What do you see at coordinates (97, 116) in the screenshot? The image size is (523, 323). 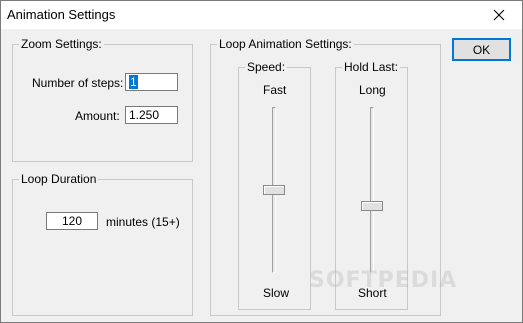 I see `amount-label: Amount:` at bounding box center [97, 116].